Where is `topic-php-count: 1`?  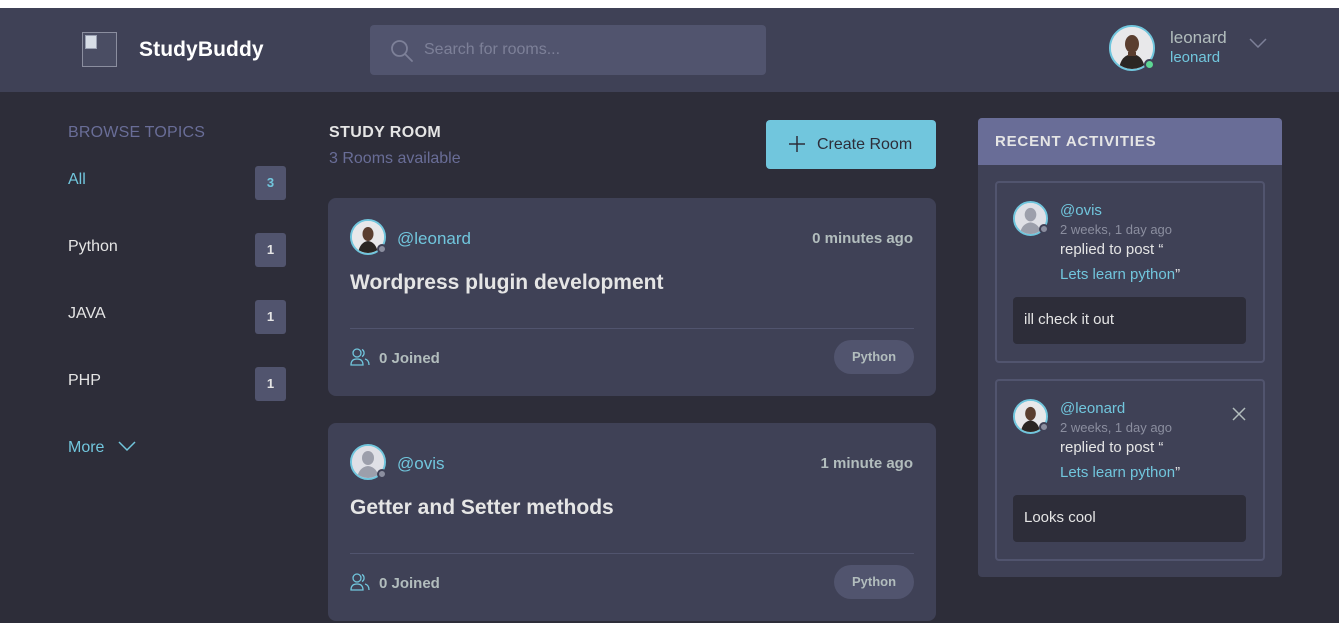 topic-php-count: 1 is located at coordinates (270, 384).